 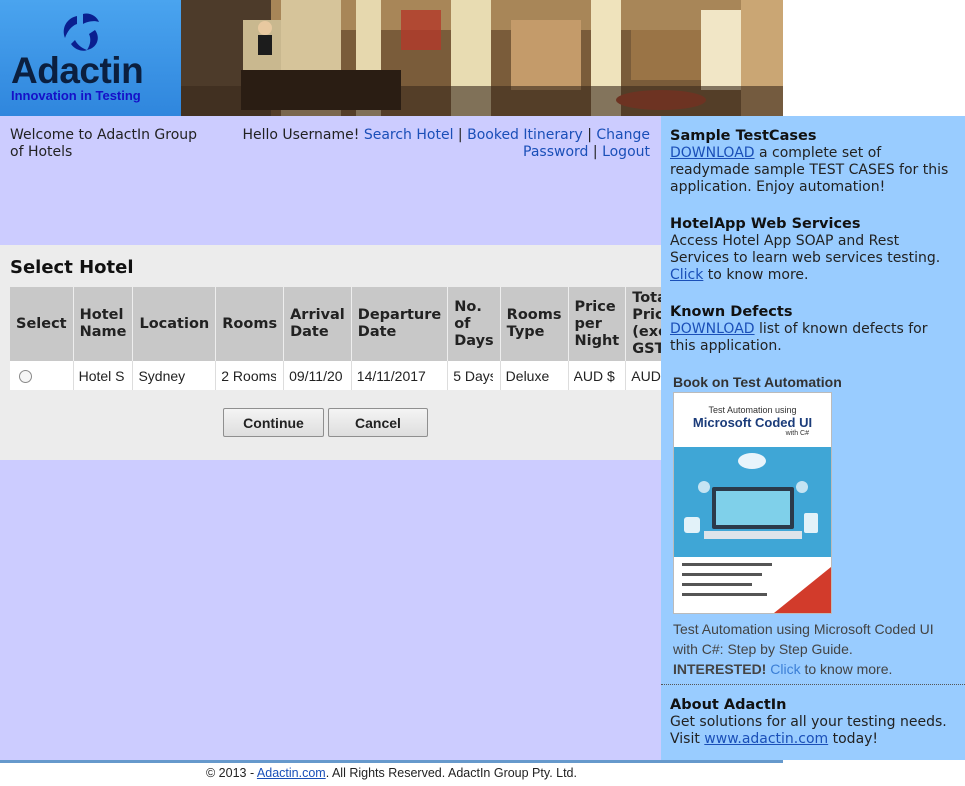 I want to click on column-header: Departure Date, so click(x=400, y=324).